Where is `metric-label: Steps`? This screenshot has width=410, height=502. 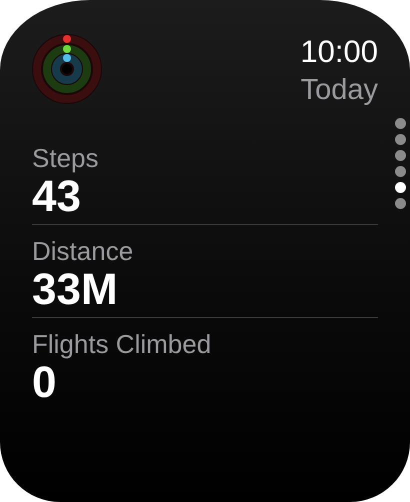 metric-label: Steps is located at coordinates (65, 158).